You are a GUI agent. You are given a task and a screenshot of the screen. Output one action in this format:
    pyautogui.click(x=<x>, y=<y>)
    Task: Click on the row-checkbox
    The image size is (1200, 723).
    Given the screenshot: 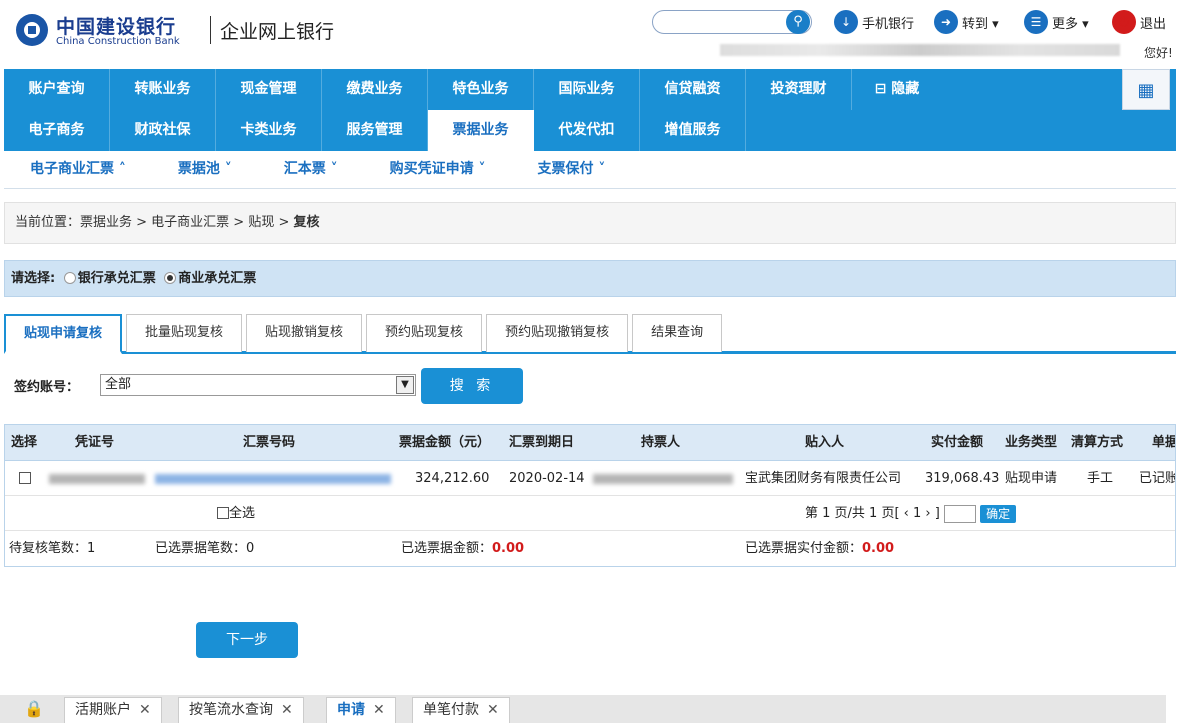 What is the action you would take?
    pyautogui.click(x=25, y=478)
    